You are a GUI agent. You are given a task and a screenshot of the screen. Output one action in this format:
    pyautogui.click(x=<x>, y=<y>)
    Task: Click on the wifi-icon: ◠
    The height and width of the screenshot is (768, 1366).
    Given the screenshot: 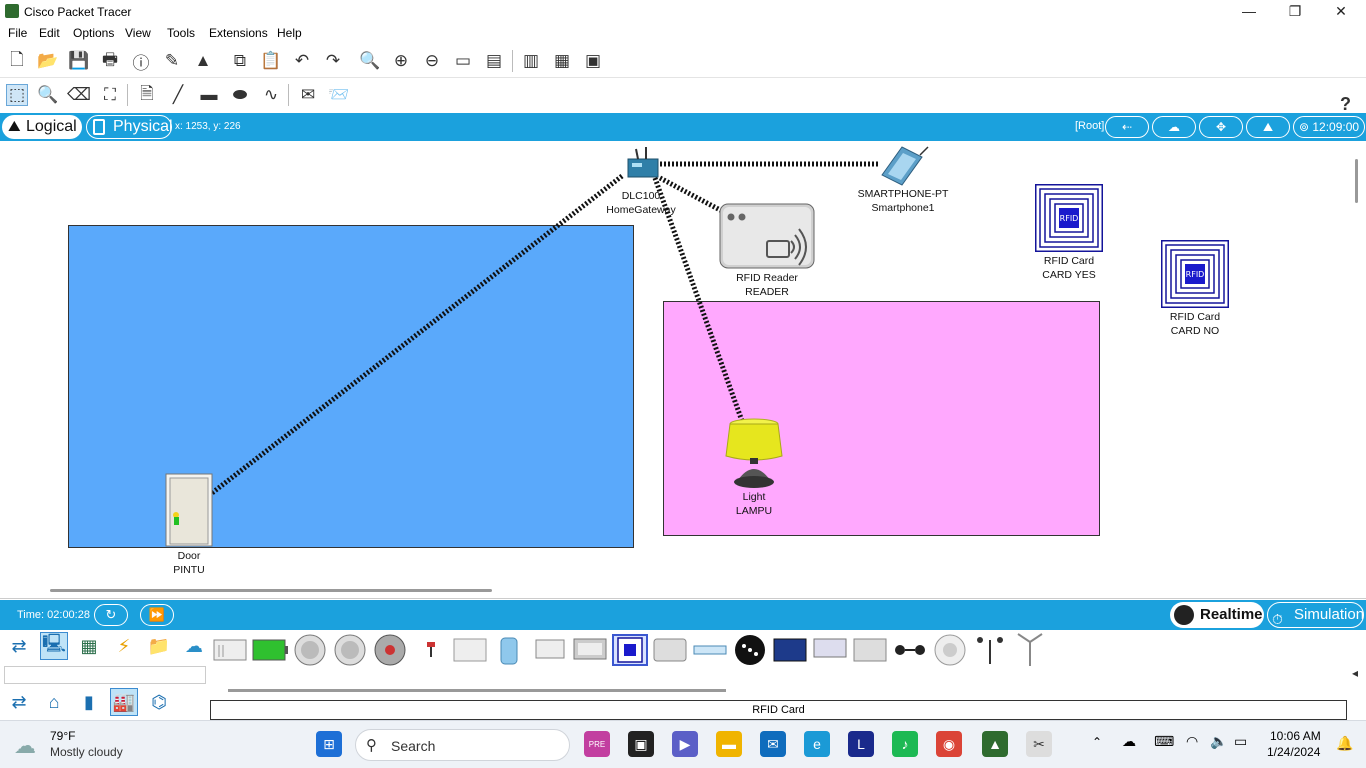 What is the action you would take?
    pyautogui.click(x=1192, y=741)
    